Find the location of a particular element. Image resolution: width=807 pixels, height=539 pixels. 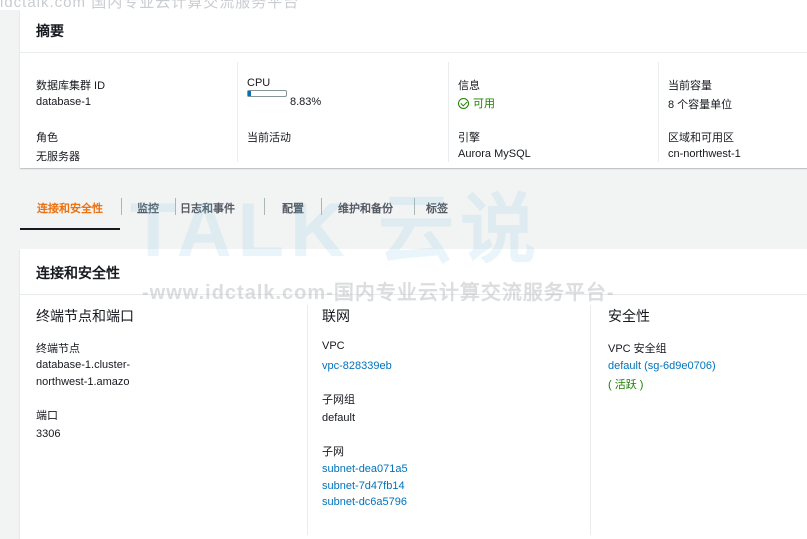

cpu-progress-bar is located at coordinates (267, 93).